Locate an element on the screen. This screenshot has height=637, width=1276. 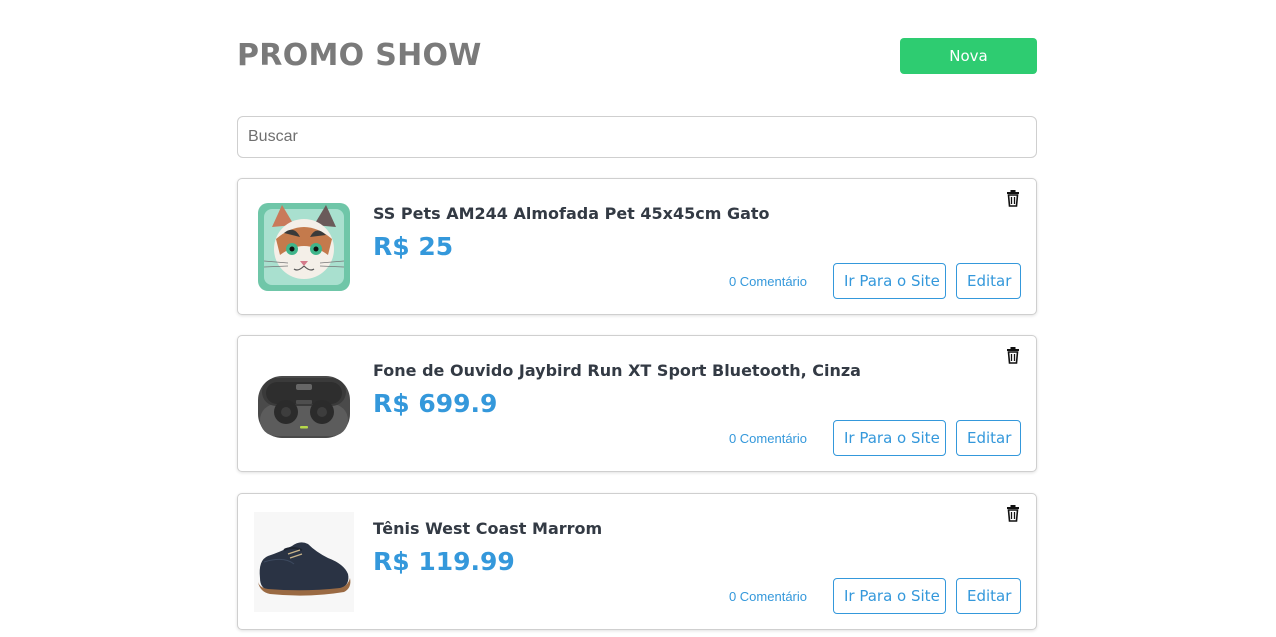
search-input is located at coordinates (637, 137).